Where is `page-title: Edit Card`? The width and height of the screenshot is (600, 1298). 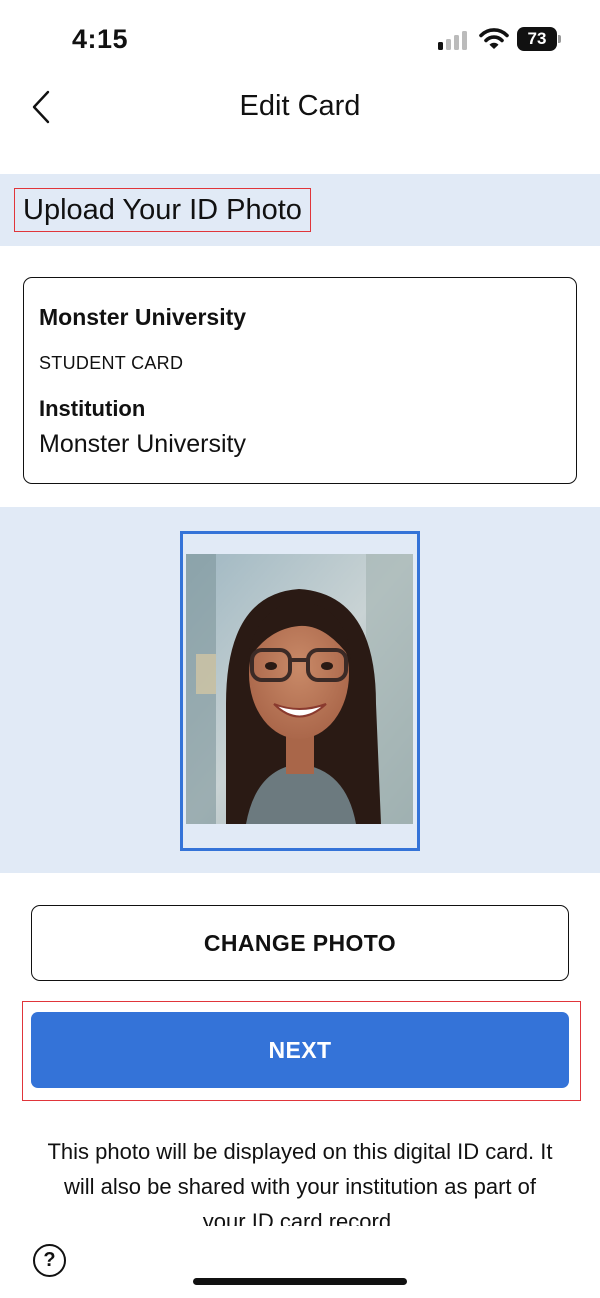 page-title: Edit Card is located at coordinates (300, 106).